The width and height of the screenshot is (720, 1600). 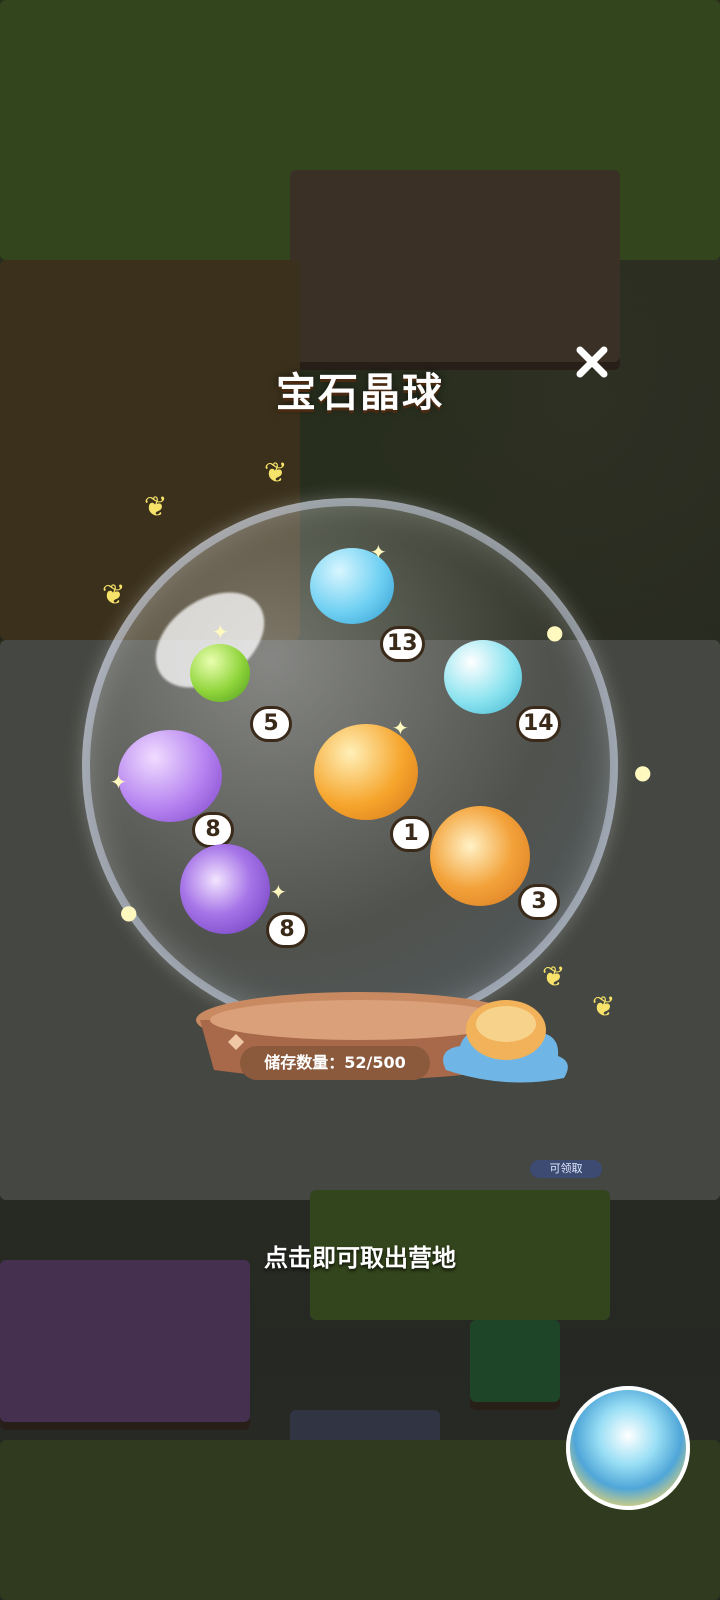 What do you see at coordinates (411, 834) in the screenshot?
I see `gem-count-badge: 1` at bounding box center [411, 834].